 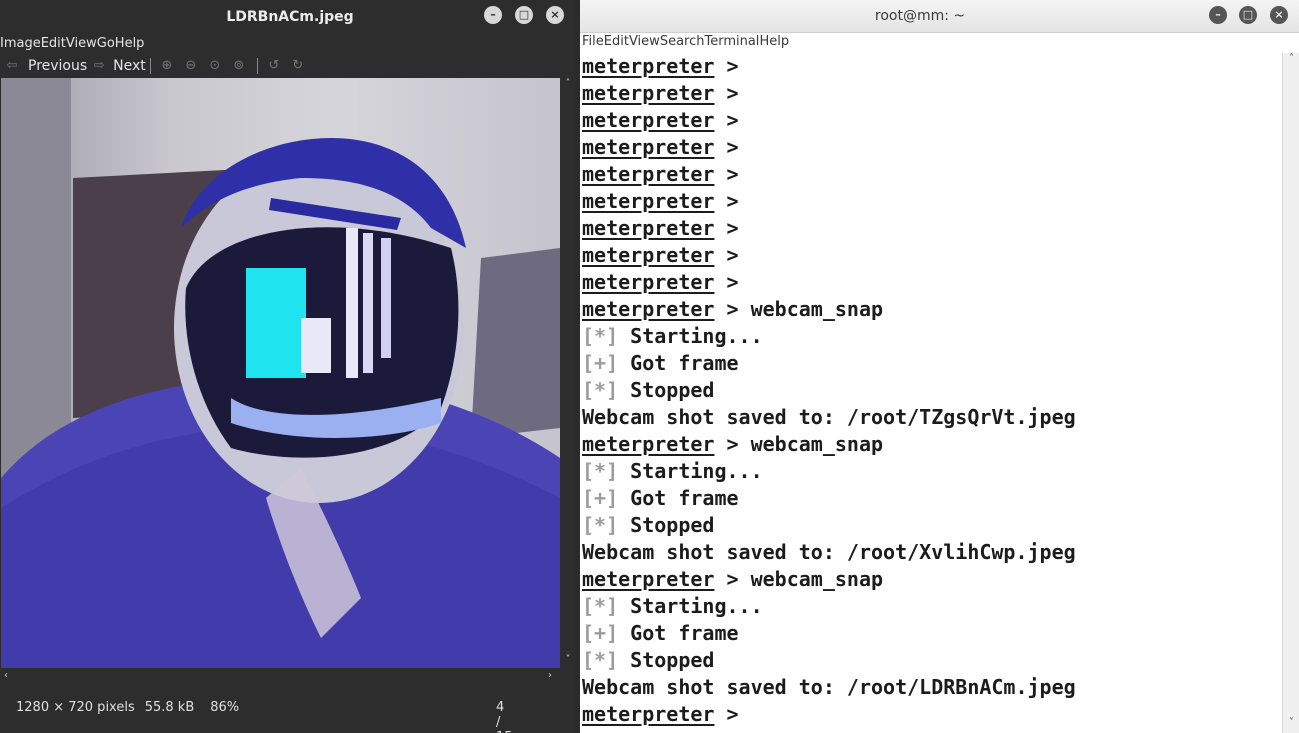 I want to click on previous-button: ⇦ Previous, so click(x=46, y=66).